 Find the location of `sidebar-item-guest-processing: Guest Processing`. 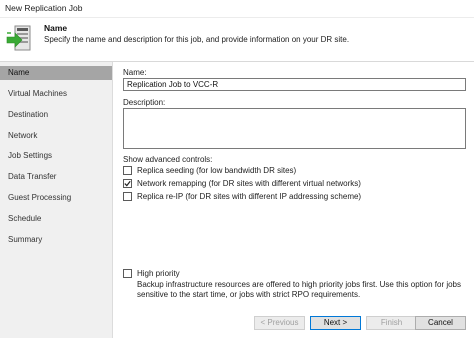

sidebar-item-guest-processing: Guest Processing is located at coordinates (56, 198).